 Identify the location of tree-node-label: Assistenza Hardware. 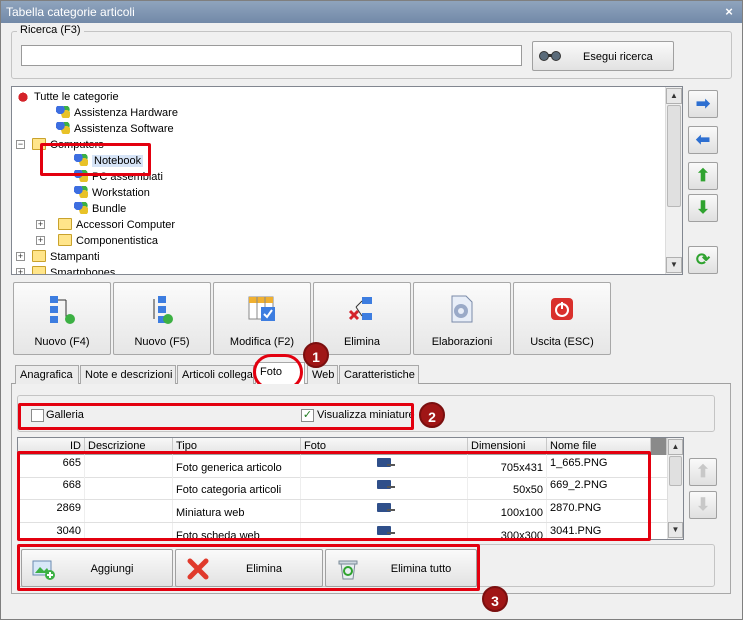
(126, 113).